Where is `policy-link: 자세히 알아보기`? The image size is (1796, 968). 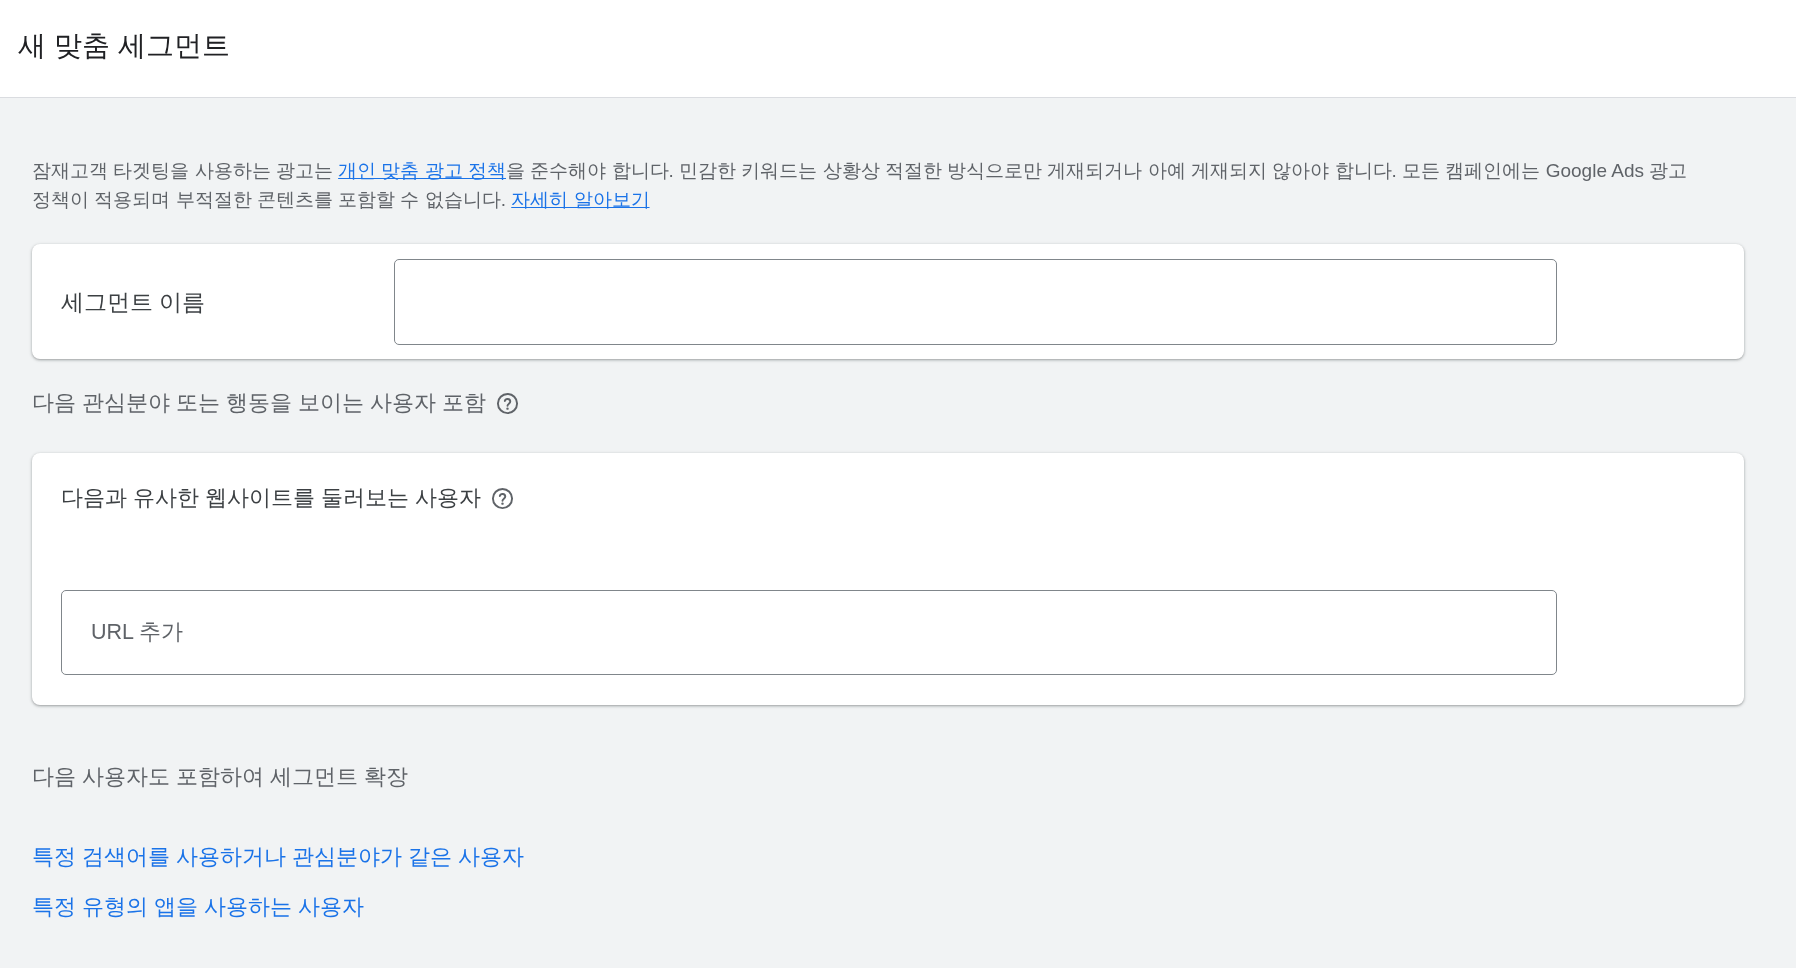
policy-link: 자세히 알아보기 is located at coordinates (580, 199).